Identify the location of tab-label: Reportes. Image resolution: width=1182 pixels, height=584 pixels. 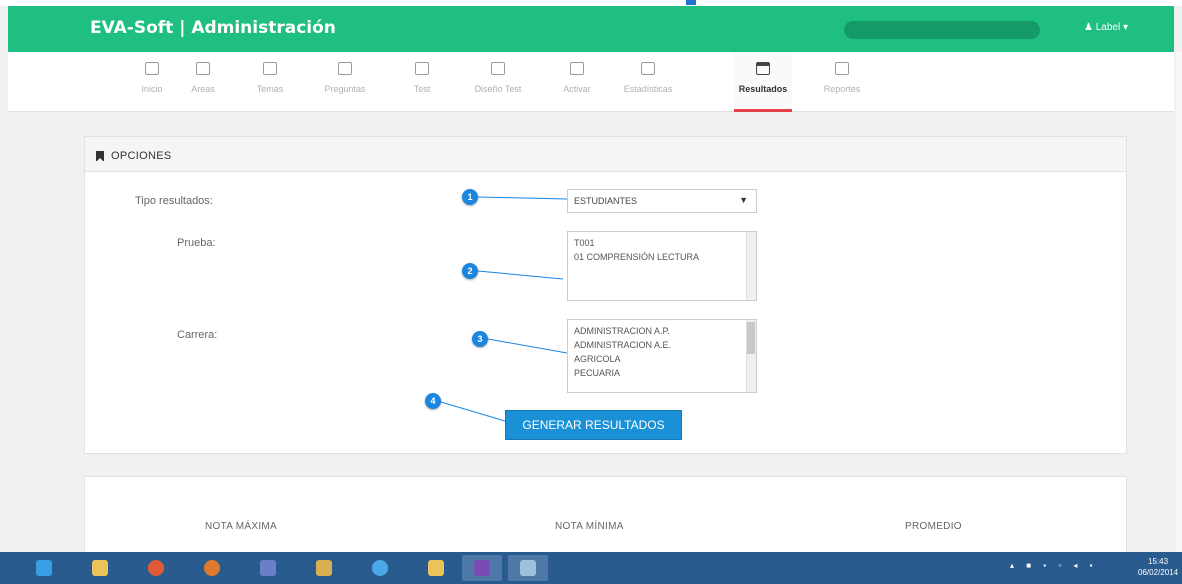
(842, 89).